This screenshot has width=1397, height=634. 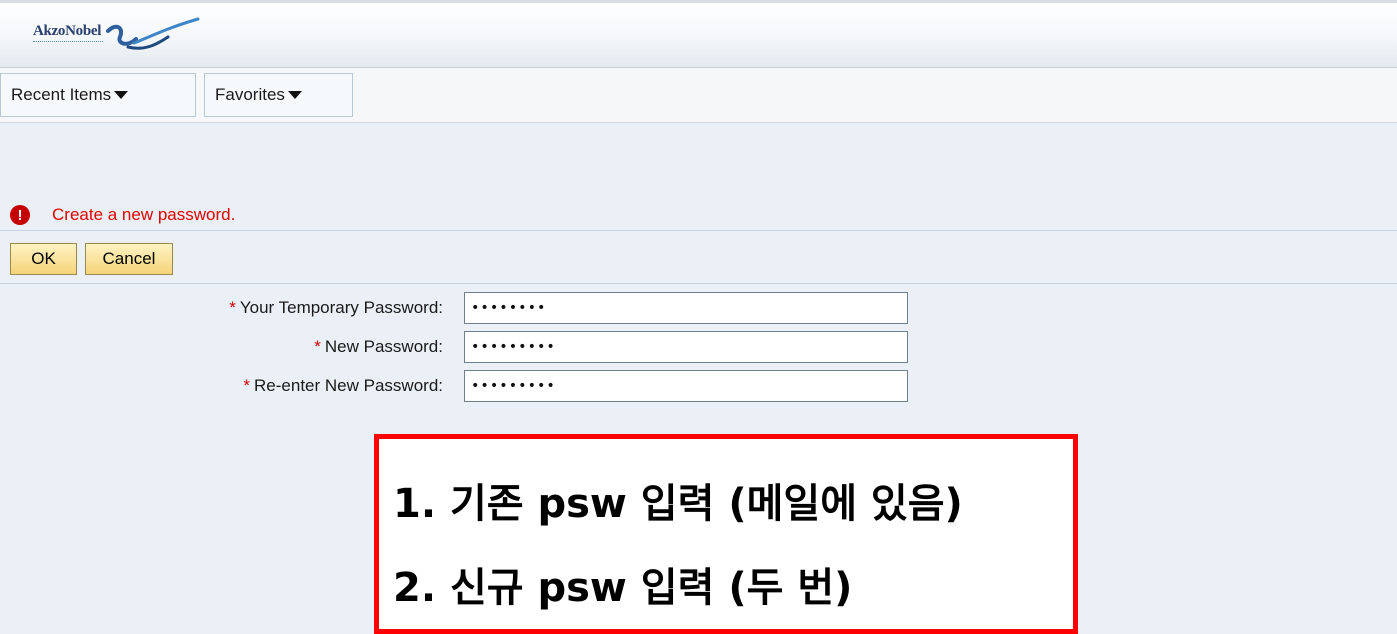 I want to click on logo-tagline, so click(x=68, y=43).